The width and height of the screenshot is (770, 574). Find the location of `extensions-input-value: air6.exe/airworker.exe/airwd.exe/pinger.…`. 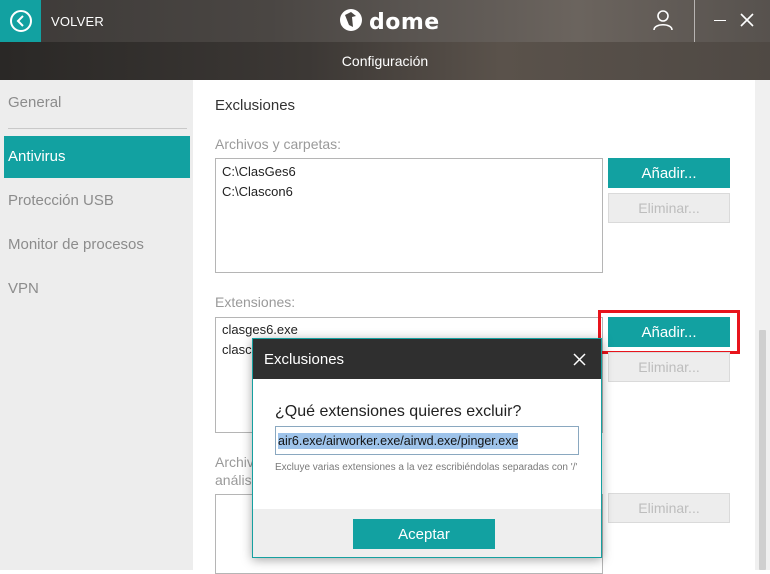

extensions-input-value: air6.exe/airworker.exe/airwd.exe/pinger.… is located at coordinates (398, 440).